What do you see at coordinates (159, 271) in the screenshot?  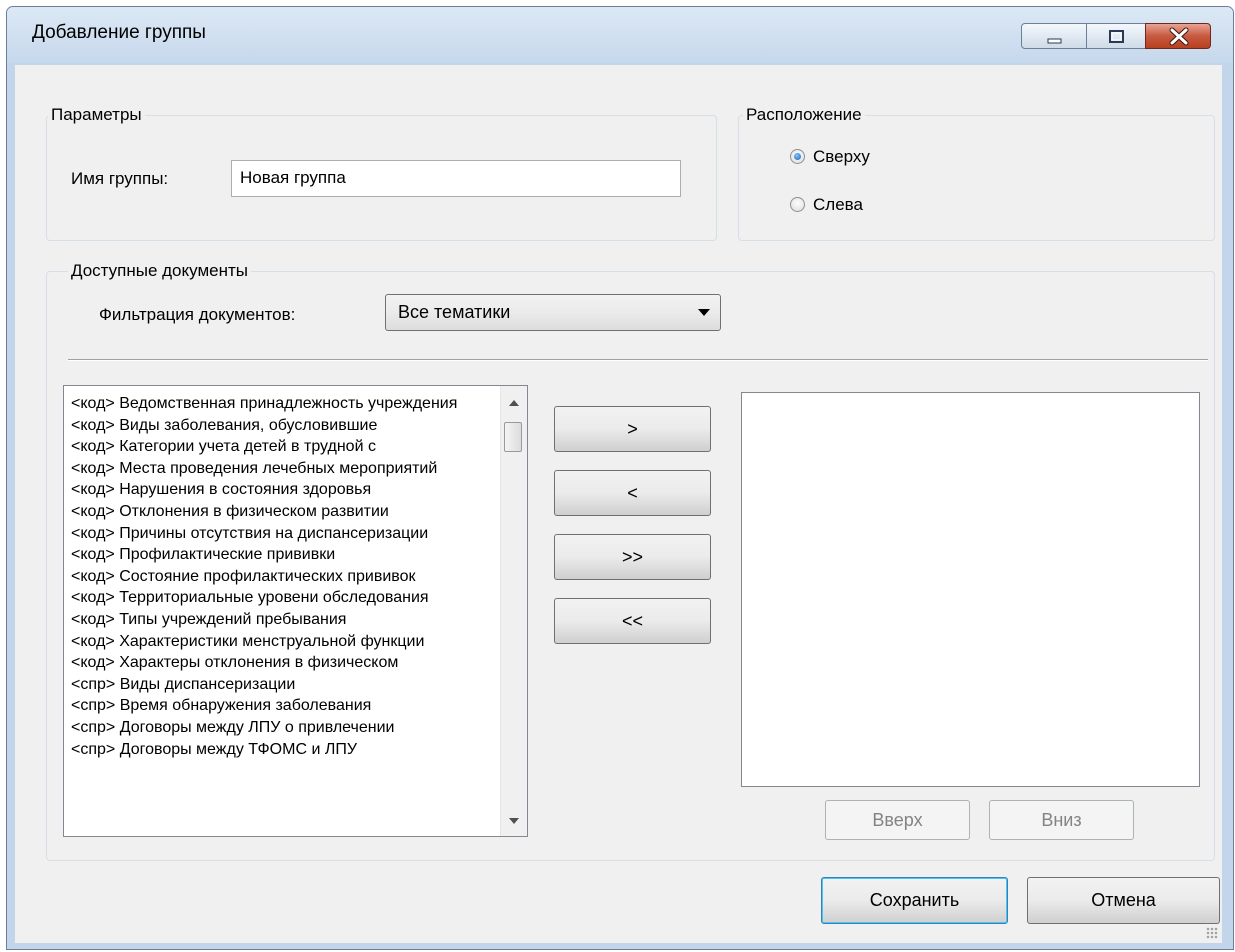 I see `documents-legend: Доступные документы` at bounding box center [159, 271].